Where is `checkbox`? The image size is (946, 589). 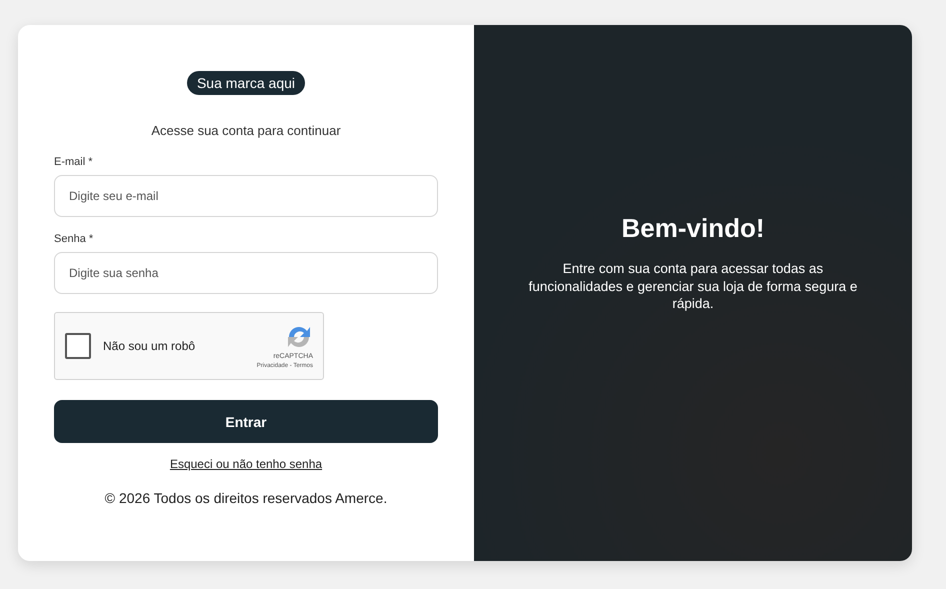
checkbox is located at coordinates (78, 346).